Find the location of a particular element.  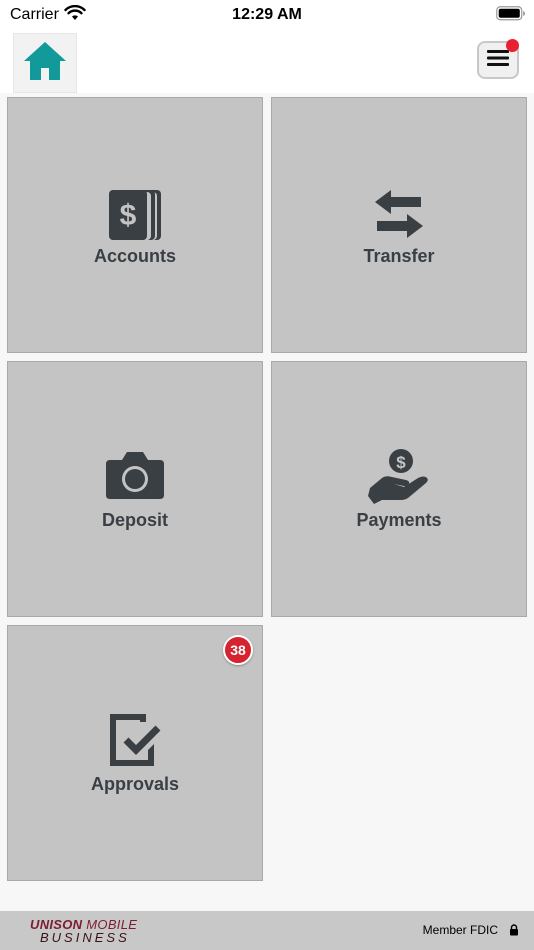

dollar-stack-icon: $ is located at coordinates (135, 215).